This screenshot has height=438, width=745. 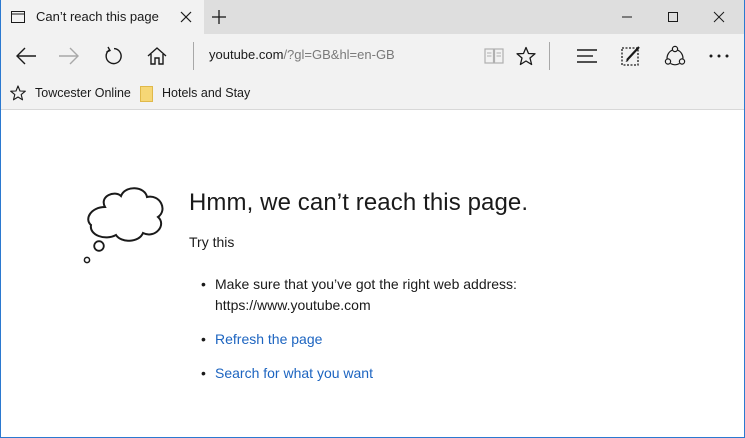 What do you see at coordinates (294, 373) in the screenshot?
I see `search-link: Search for what you want` at bounding box center [294, 373].